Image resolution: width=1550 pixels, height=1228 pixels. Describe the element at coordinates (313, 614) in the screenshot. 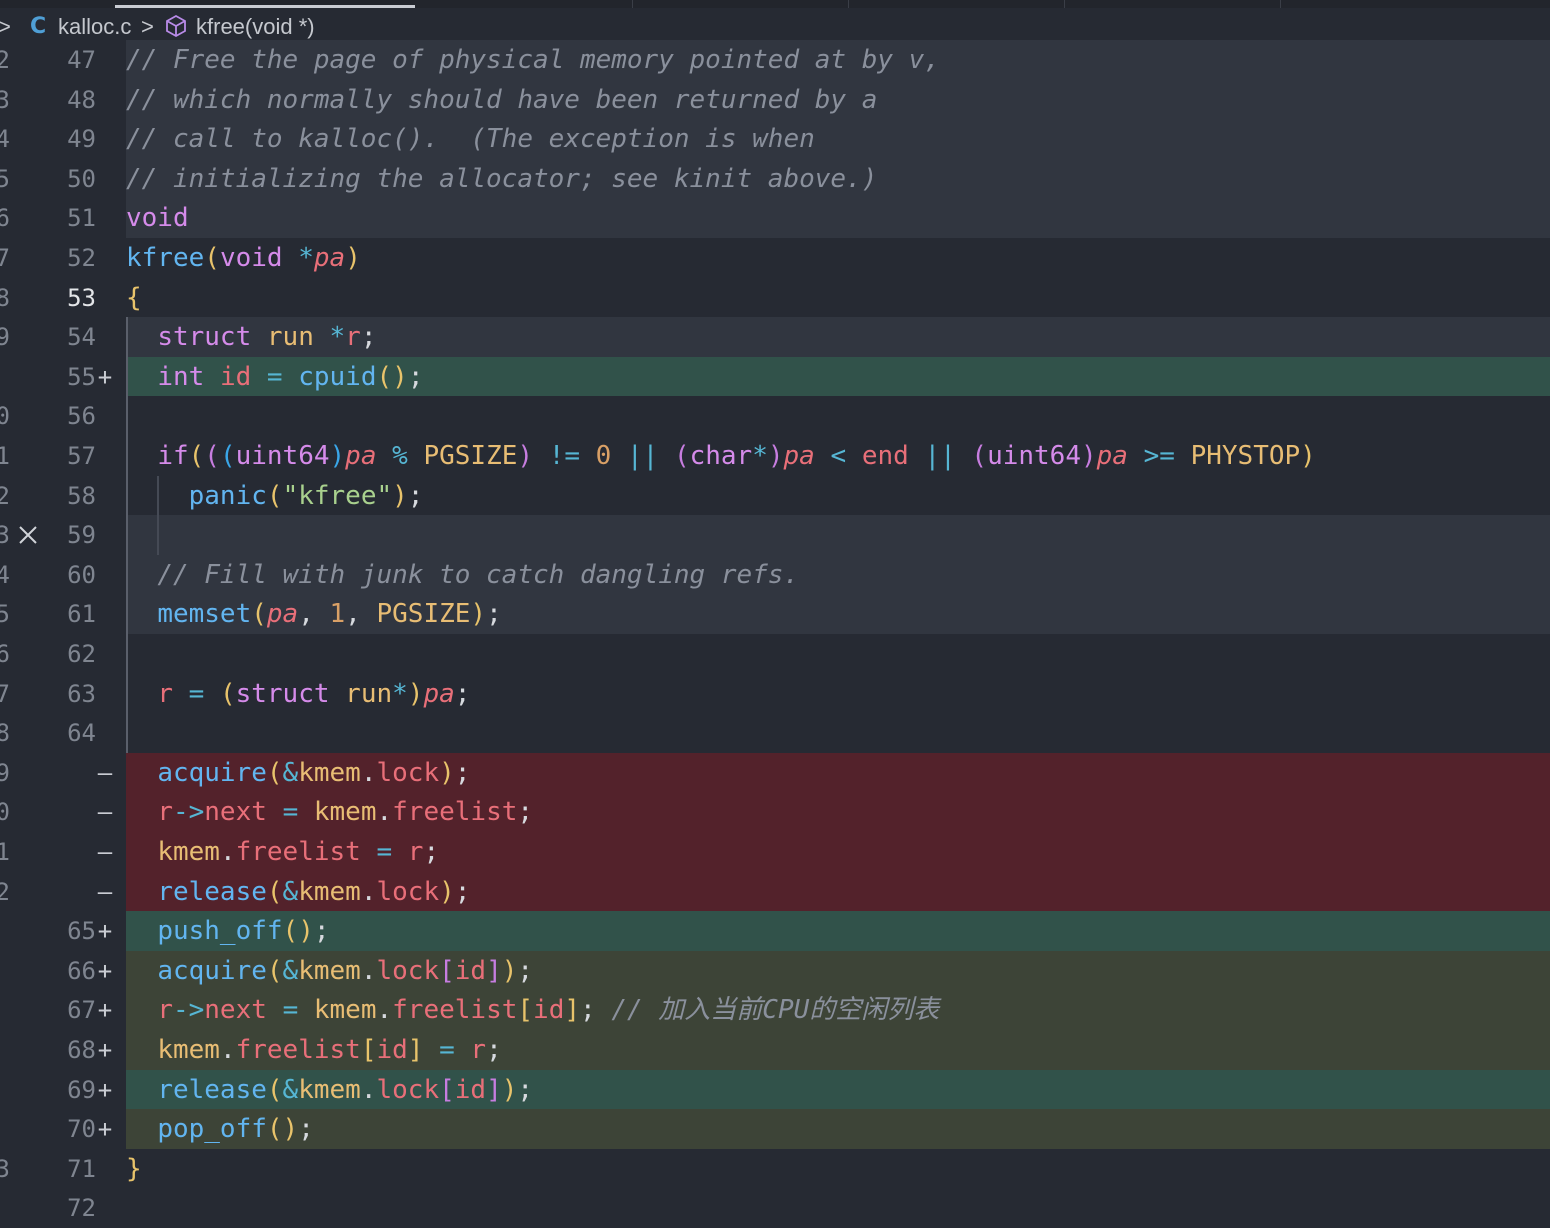

I see `code-text: memset(pa, 1, PGSIZE);` at that location.